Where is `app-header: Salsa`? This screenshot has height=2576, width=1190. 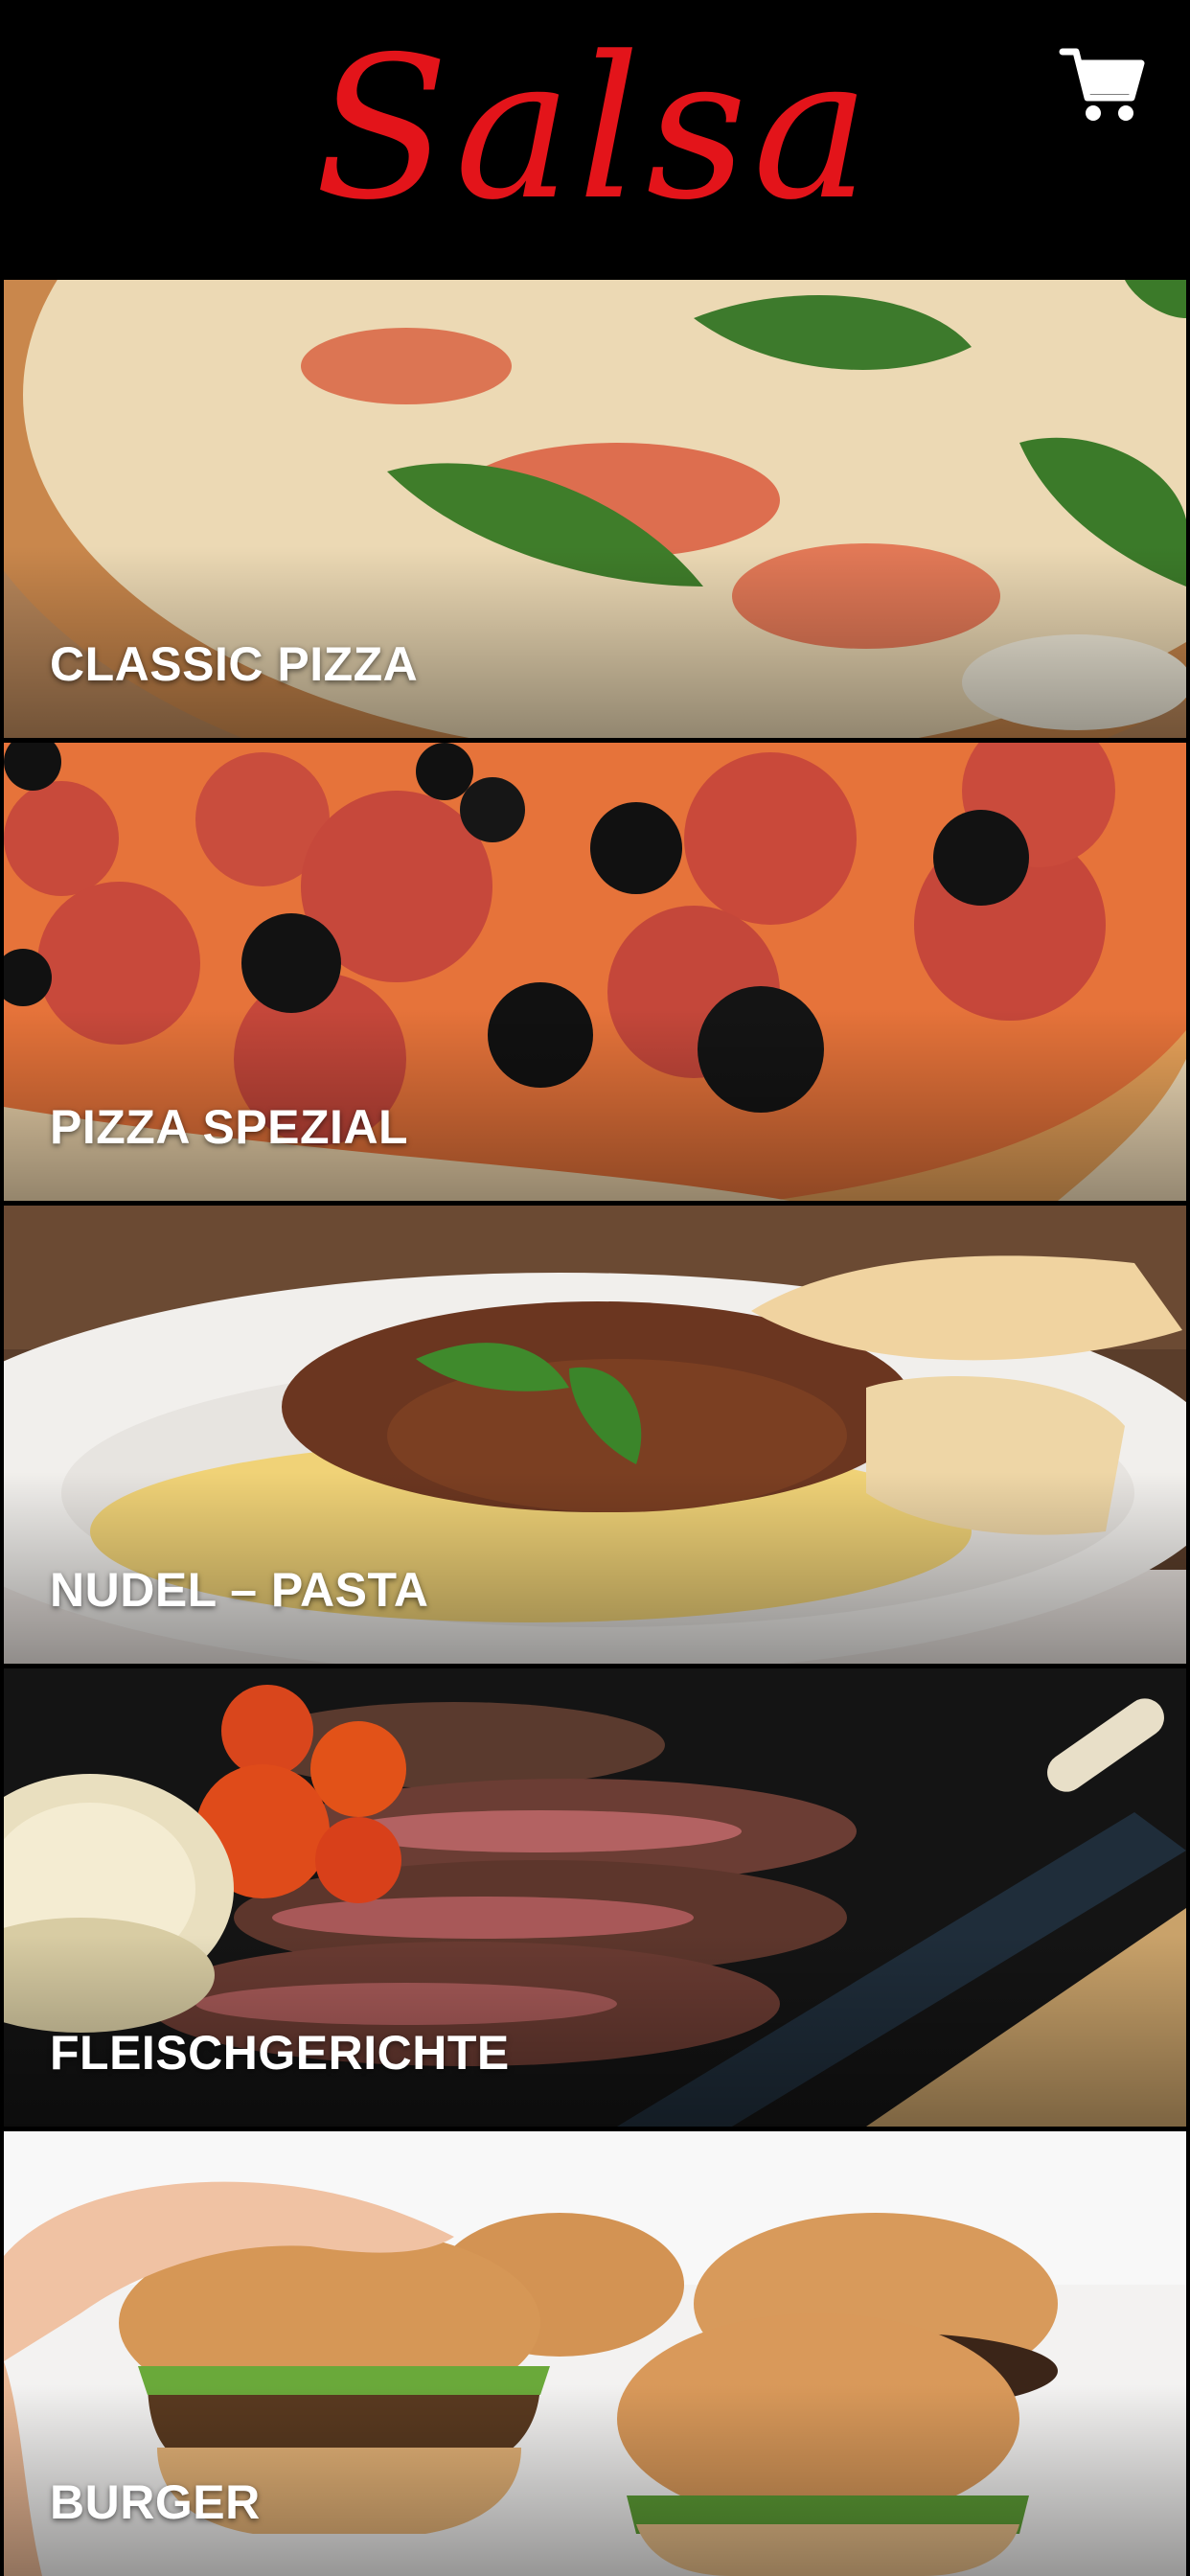 app-header: Salsa is located at coordinates (595, 139).